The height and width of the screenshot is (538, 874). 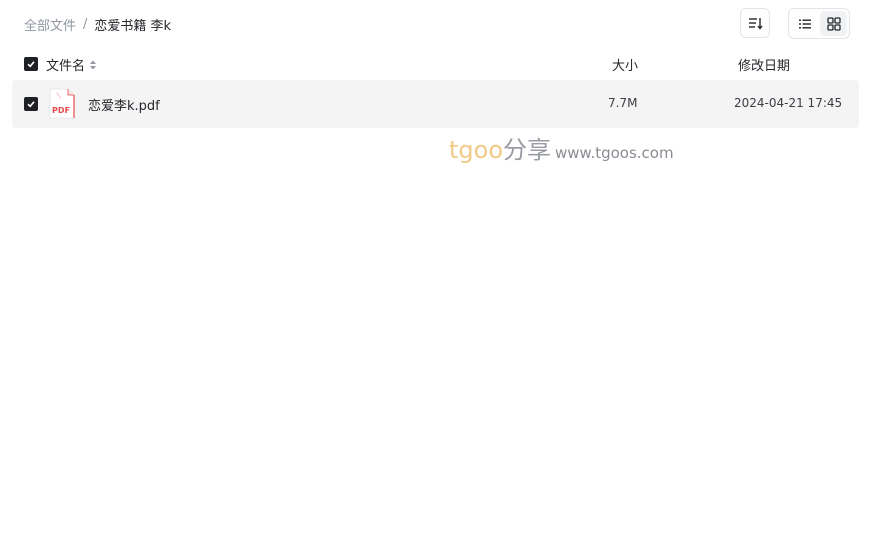 I want to click on file-modified-date: 2024-04-21 17:45, so click(x=788, y=103).